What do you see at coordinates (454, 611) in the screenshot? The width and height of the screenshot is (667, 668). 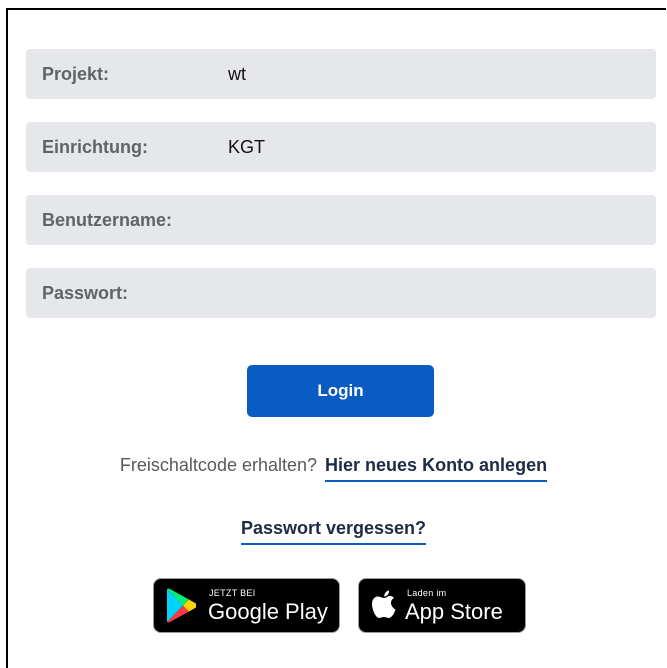 I see `app-store-big-text: App Store` at bounding box center [454, 611].